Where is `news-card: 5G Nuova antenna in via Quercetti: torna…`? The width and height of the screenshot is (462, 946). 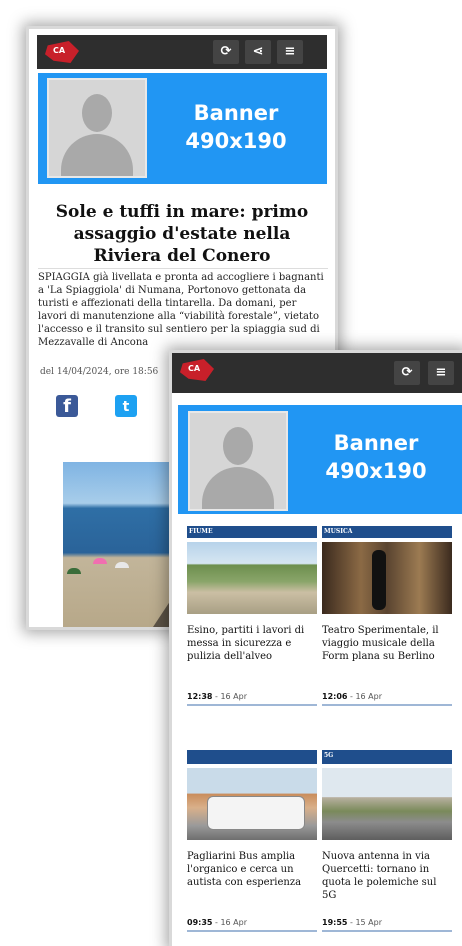
news-card: 5G Nuova antenna in via Quercetti: torna… is located at coordinates (387, 841).